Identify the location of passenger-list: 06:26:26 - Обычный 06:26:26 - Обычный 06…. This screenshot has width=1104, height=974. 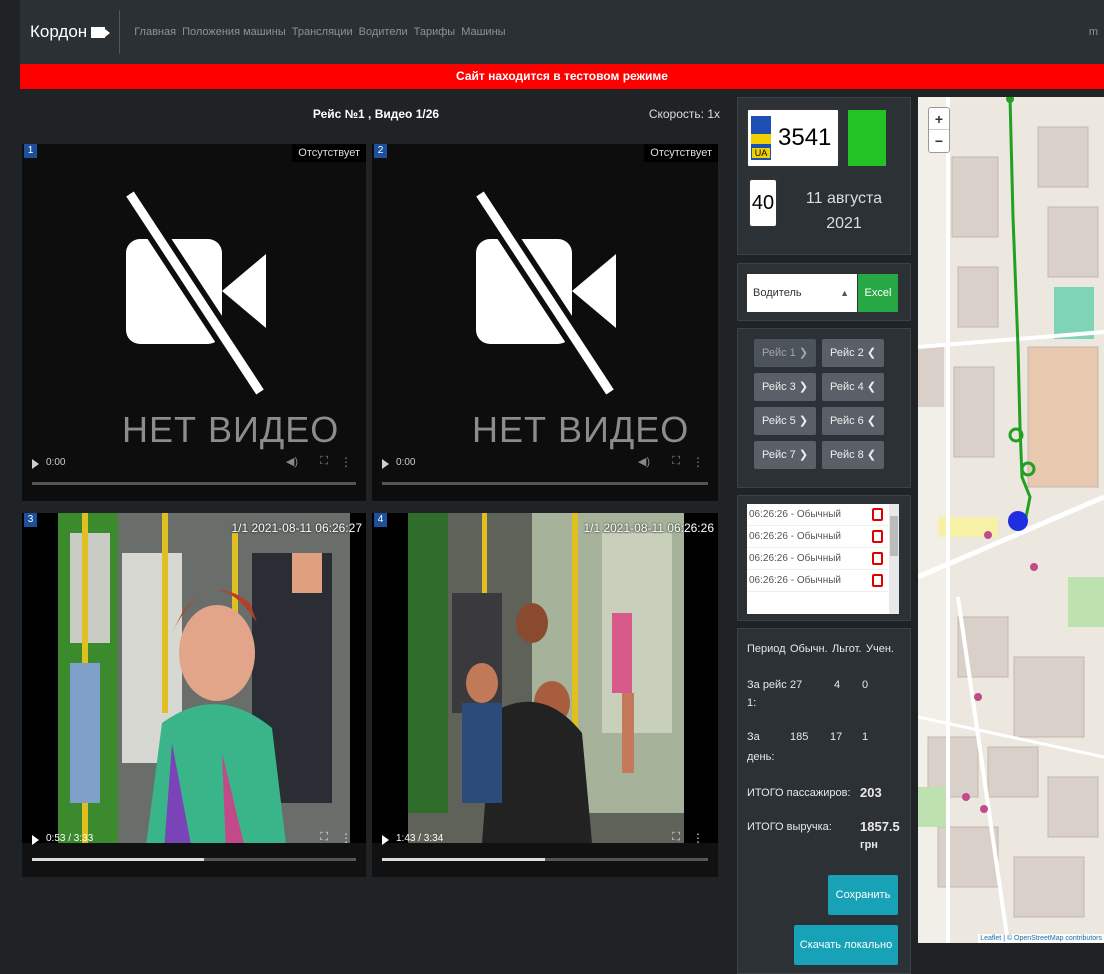
(823, 559).